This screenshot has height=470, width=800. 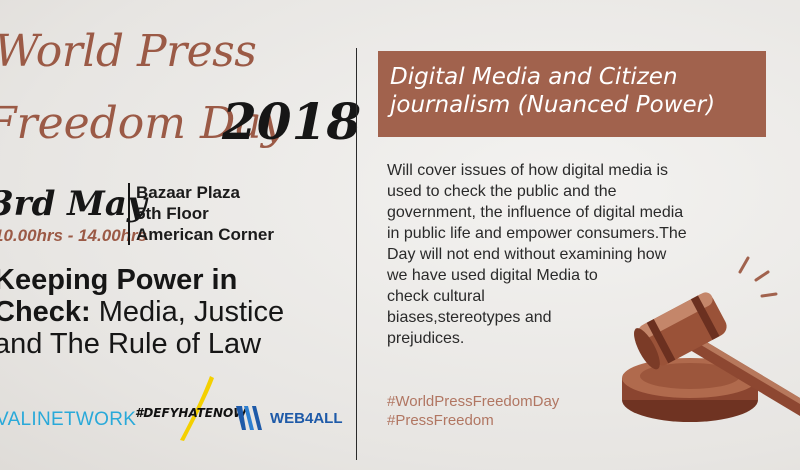 What do you see at coordinates (68, 419) in the screenshot?
I see `vali-network-logo: VALINETWORK` at bounding box center [68, 419].